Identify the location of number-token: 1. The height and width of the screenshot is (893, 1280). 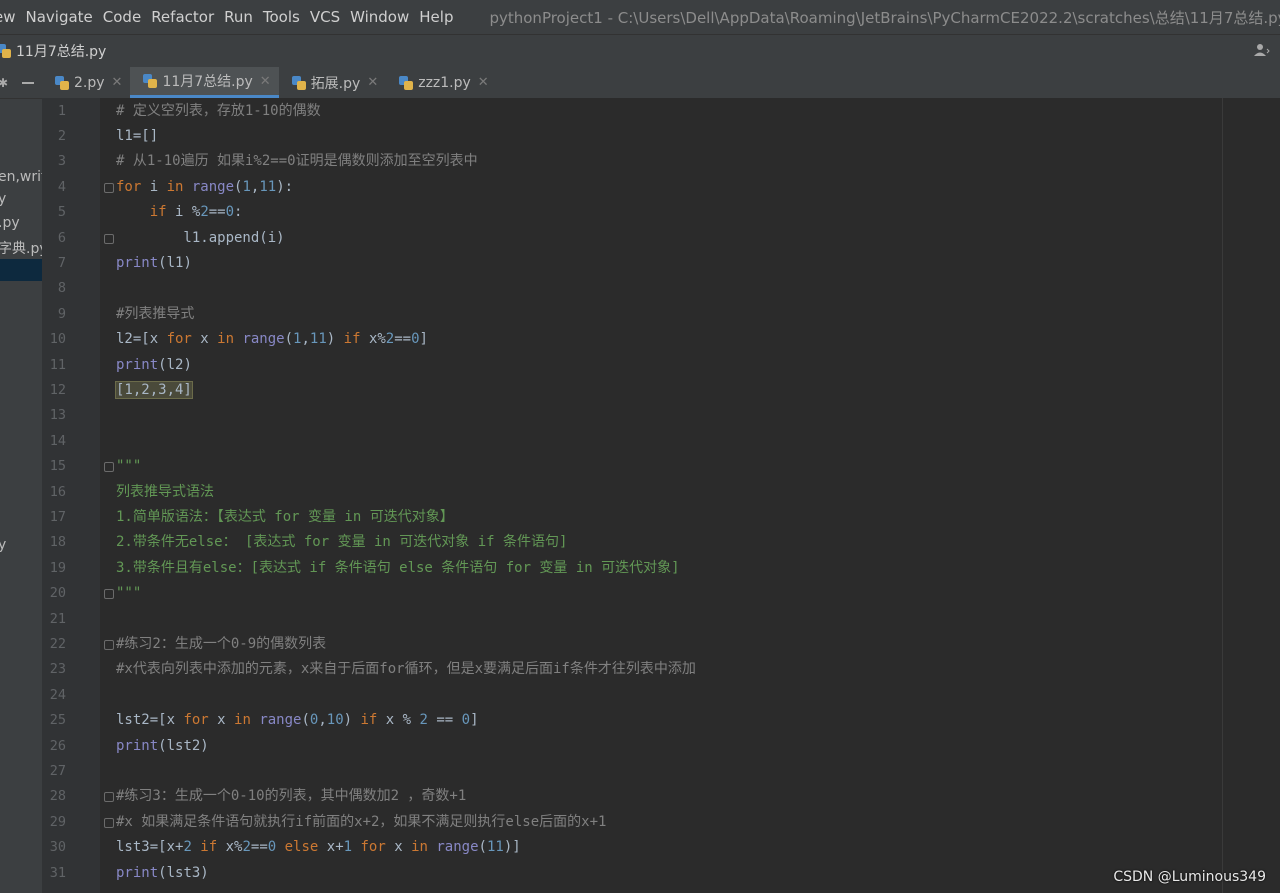
(352, 847).